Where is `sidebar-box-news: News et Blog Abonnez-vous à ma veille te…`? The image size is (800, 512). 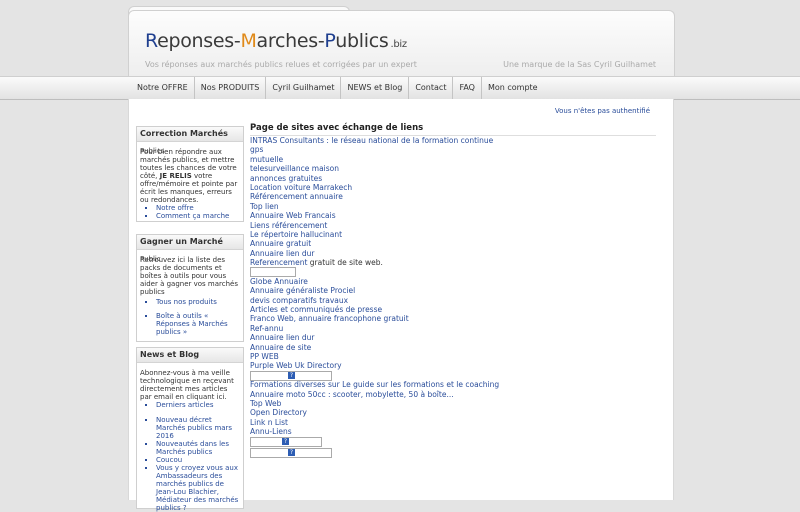
sidebar-box-news: News et Blog Abonnez-vous à ma veille te… is located at coordinates (190, 429).